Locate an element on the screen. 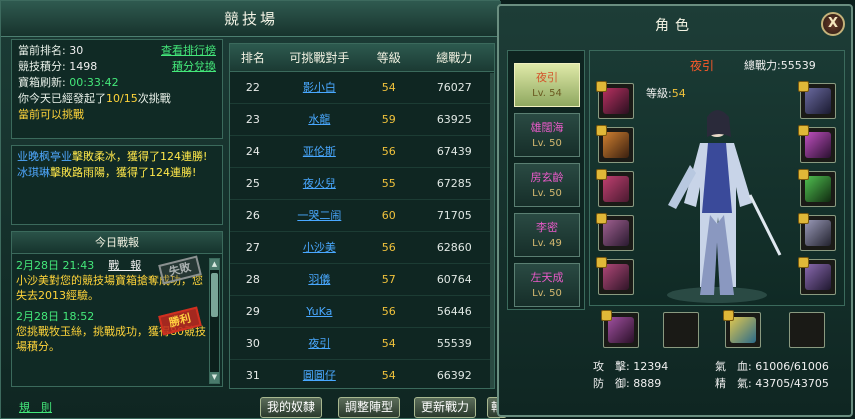 The width and height of the screenshot is (855, 419). defense-value: 8889 is located at coordinates (647, 383).